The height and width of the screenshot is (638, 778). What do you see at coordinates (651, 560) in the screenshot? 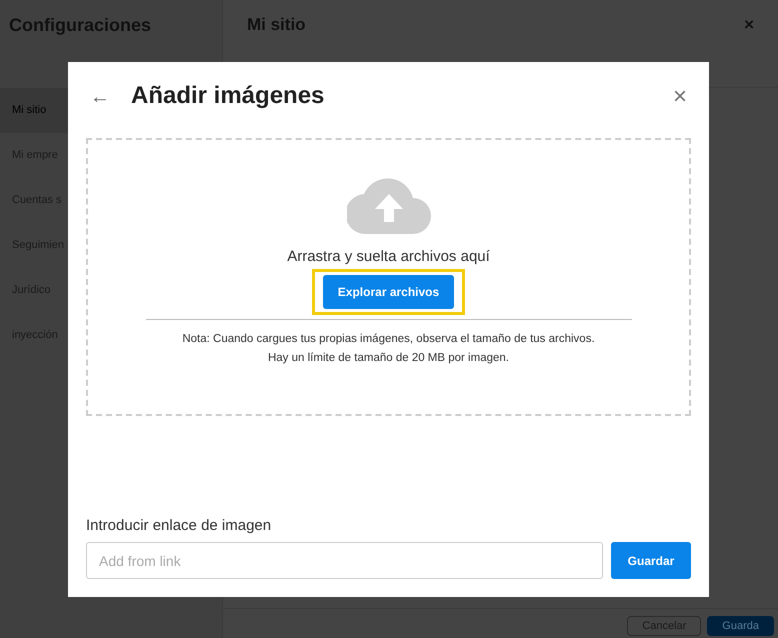
I see `save-button: Guardar` at bounding box center [651, 560].